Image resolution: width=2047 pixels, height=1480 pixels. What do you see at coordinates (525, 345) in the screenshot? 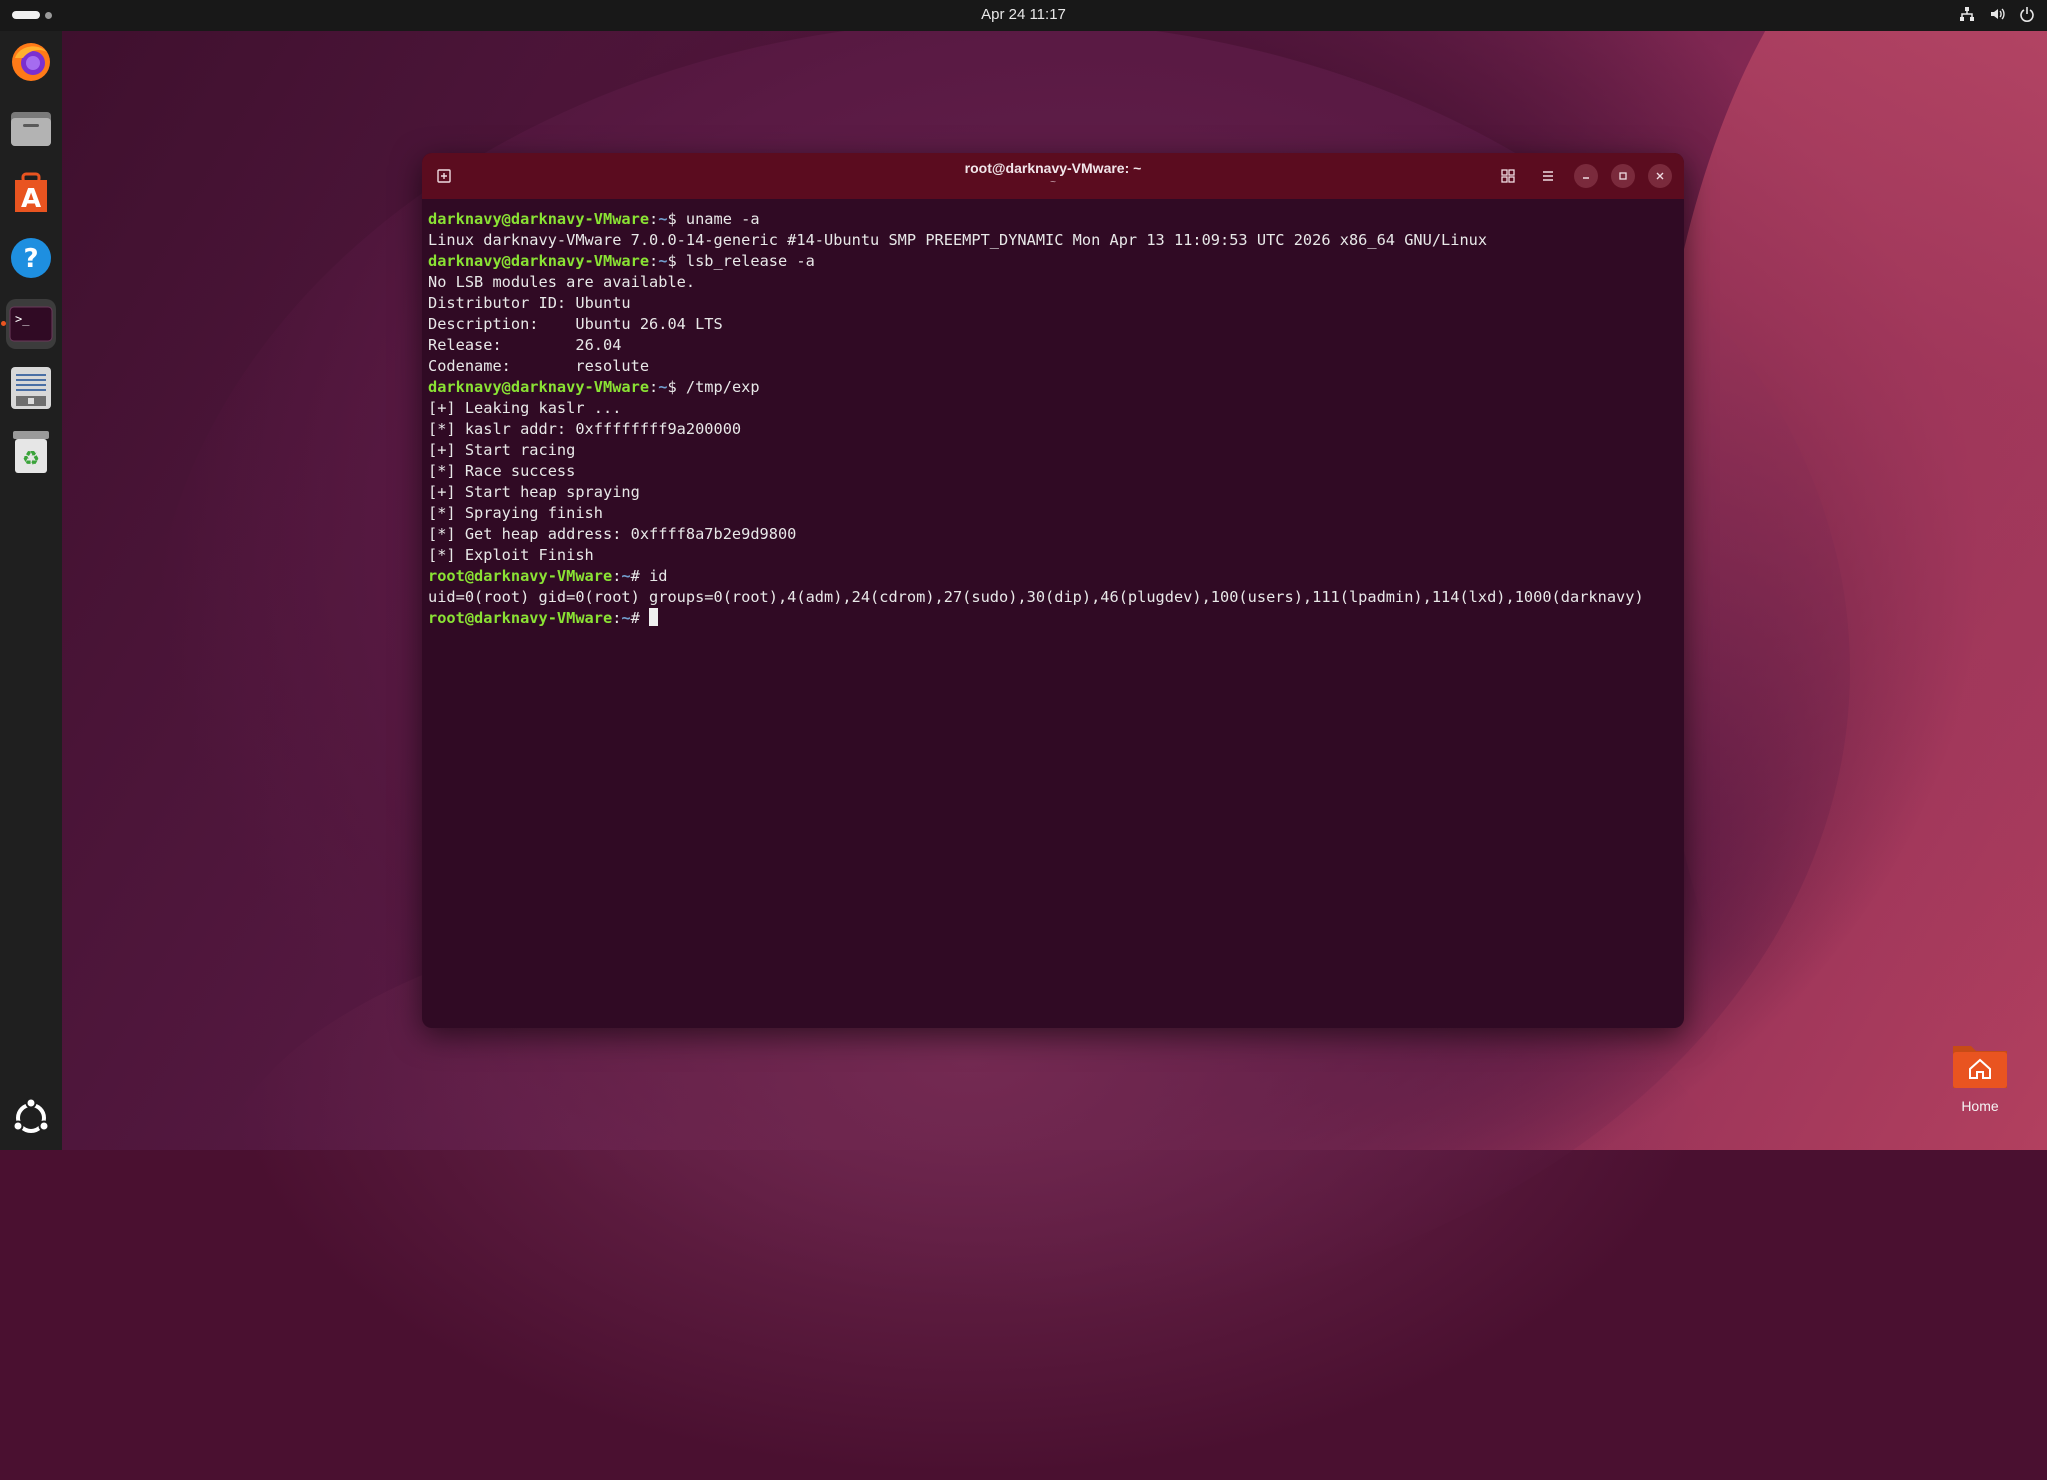
I see `output-text: Release: 26.04` at bounding box center [525, 345].